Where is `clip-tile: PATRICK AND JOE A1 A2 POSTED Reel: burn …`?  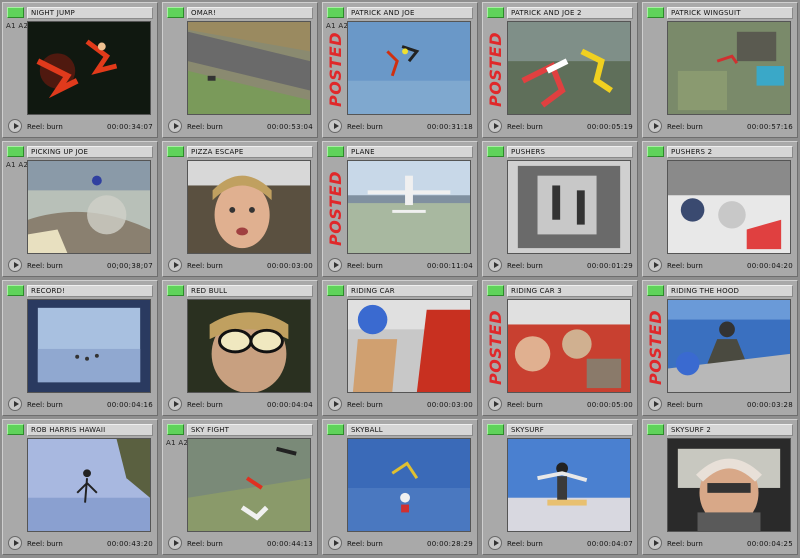 clip-tile: PATRICK AND JOE A1 A2 POSTED Reel: burn … is located at coordinates (400, 70).